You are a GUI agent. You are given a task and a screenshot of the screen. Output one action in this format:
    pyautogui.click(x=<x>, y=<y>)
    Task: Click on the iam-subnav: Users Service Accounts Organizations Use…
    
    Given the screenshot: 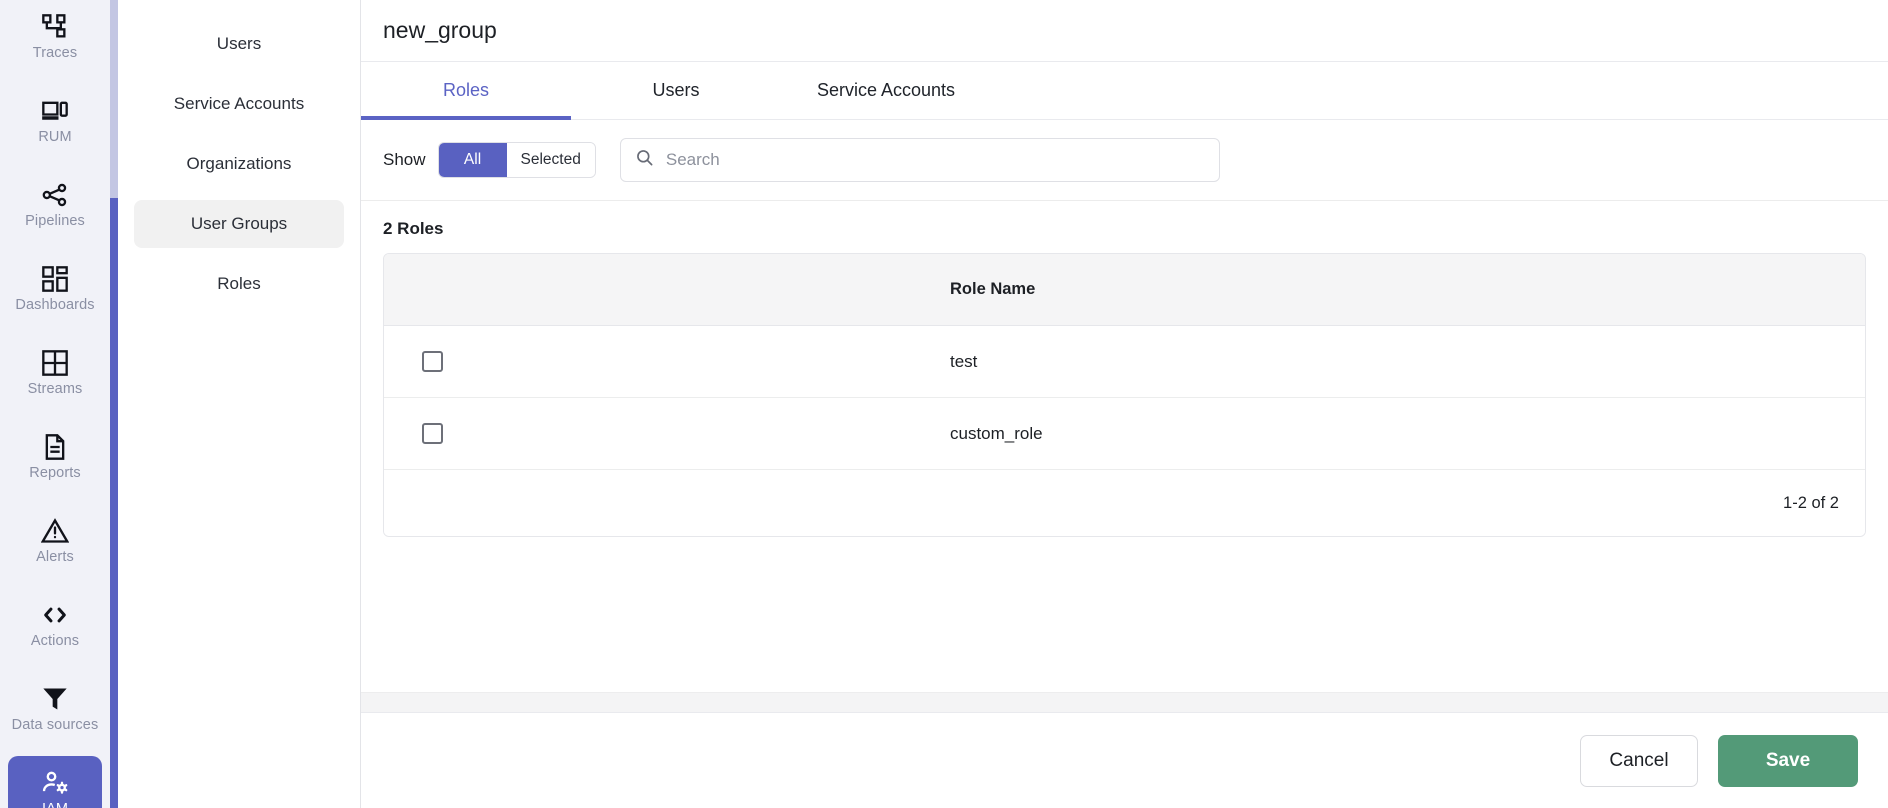 What is the action you would take?
    pyautogui.click(x=239, y=404)
    